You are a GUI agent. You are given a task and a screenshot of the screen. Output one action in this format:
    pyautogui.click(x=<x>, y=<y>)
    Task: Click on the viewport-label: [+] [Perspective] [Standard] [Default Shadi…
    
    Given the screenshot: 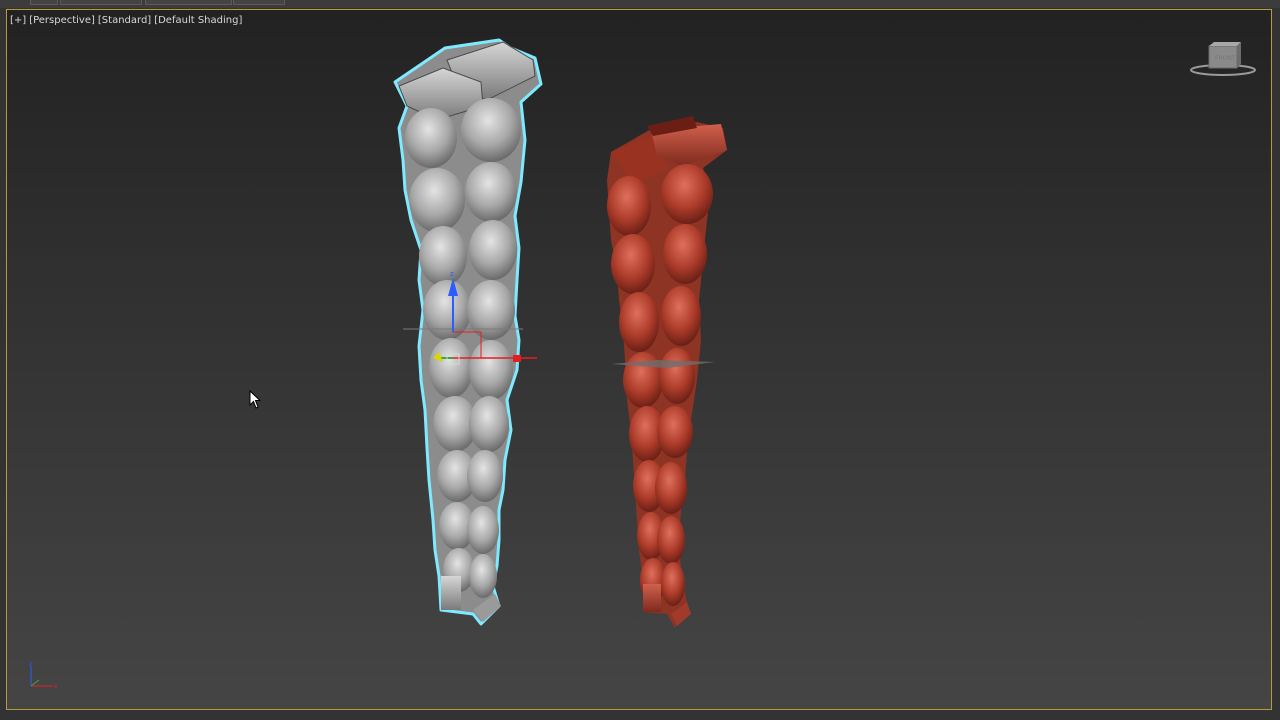 What is the action you would take?
    pyautogui.click(x=127, y=20)
    